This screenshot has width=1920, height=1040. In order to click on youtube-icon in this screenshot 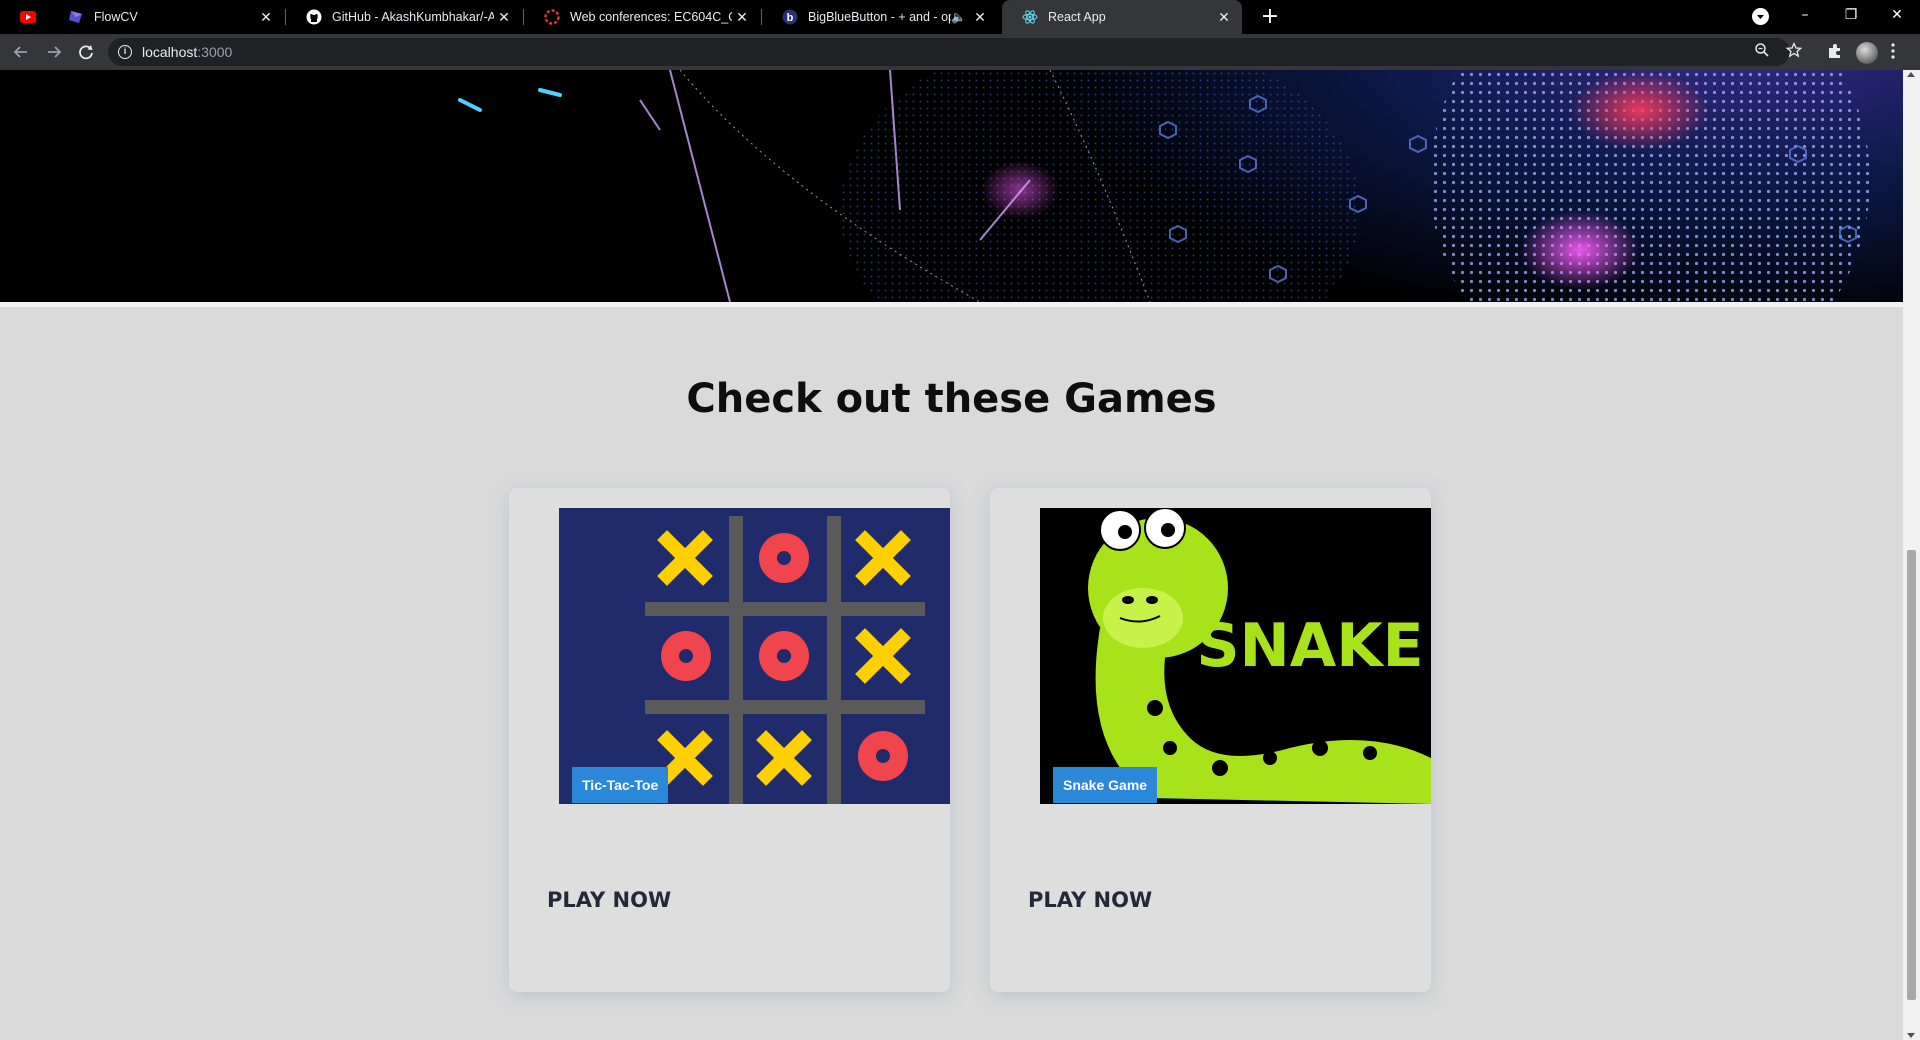, I will do `click(28, 17)`.